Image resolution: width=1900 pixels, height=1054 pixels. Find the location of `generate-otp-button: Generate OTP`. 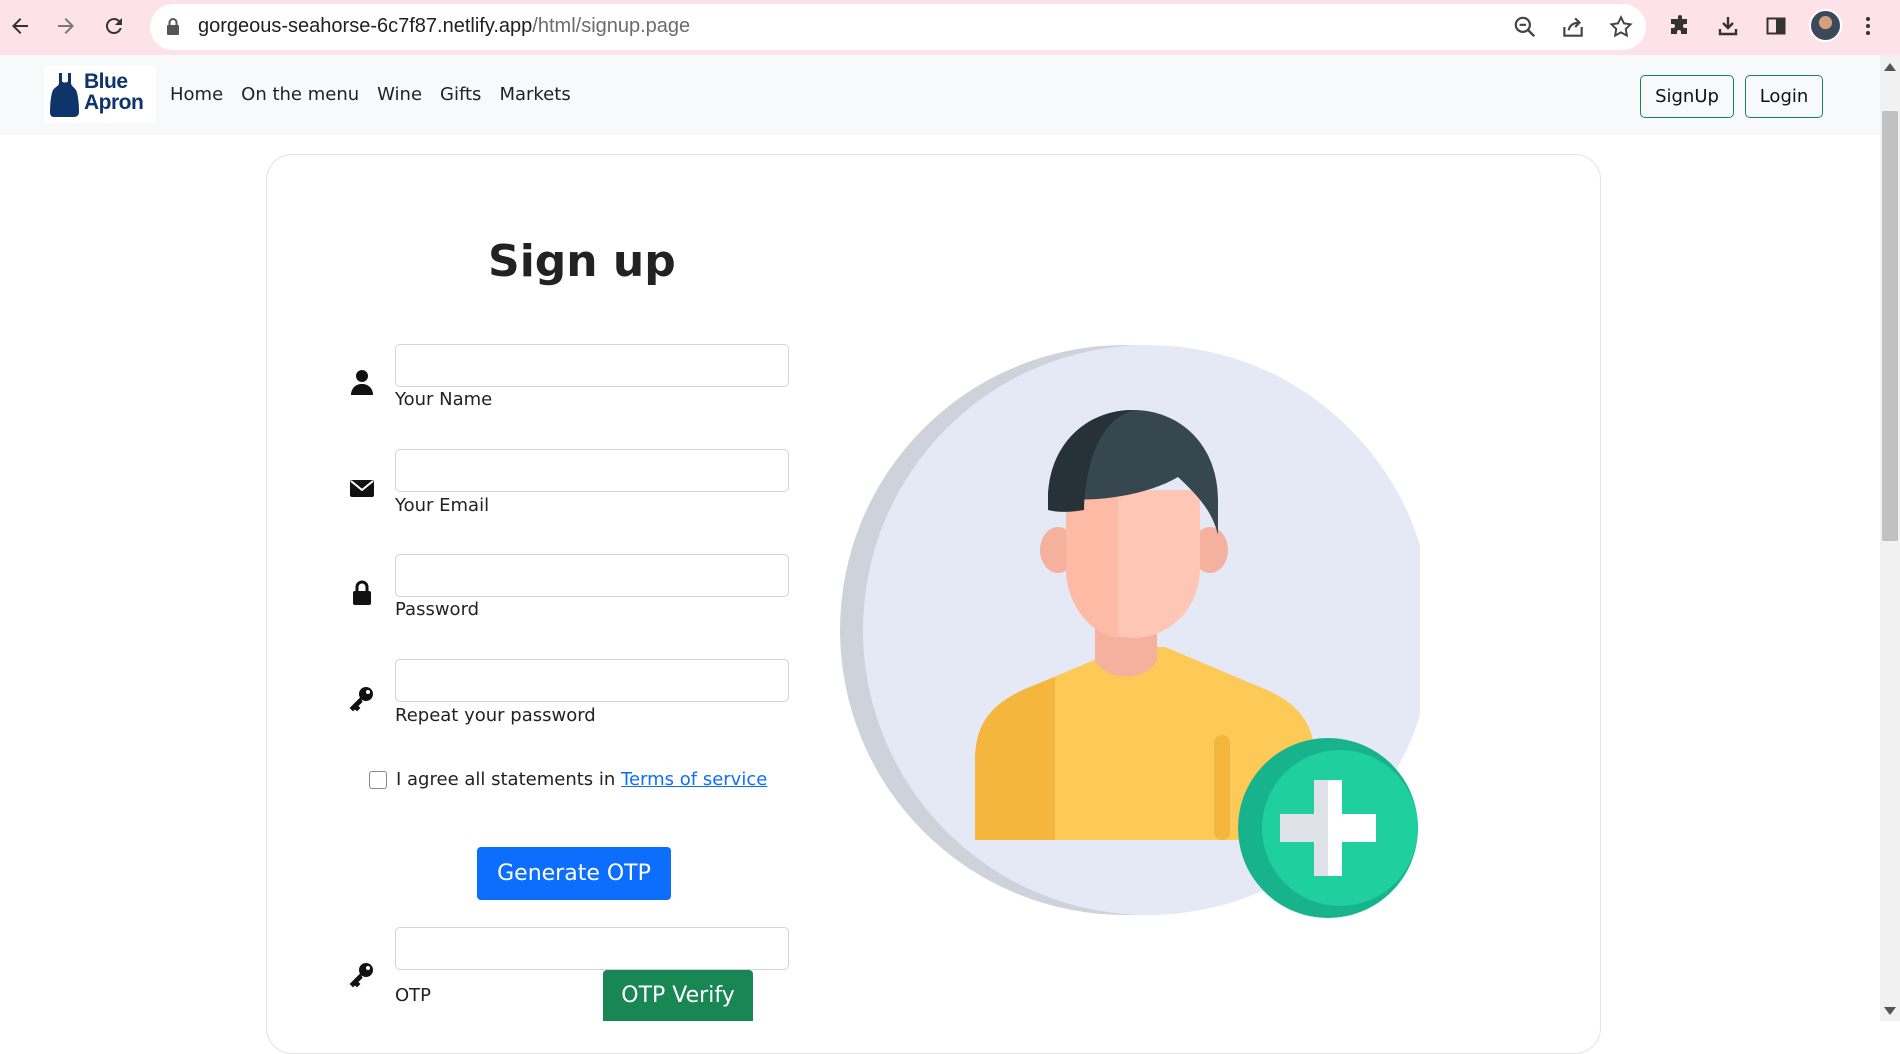

generate-otp-button: Generate OTP is located at coordinates (574, 873).